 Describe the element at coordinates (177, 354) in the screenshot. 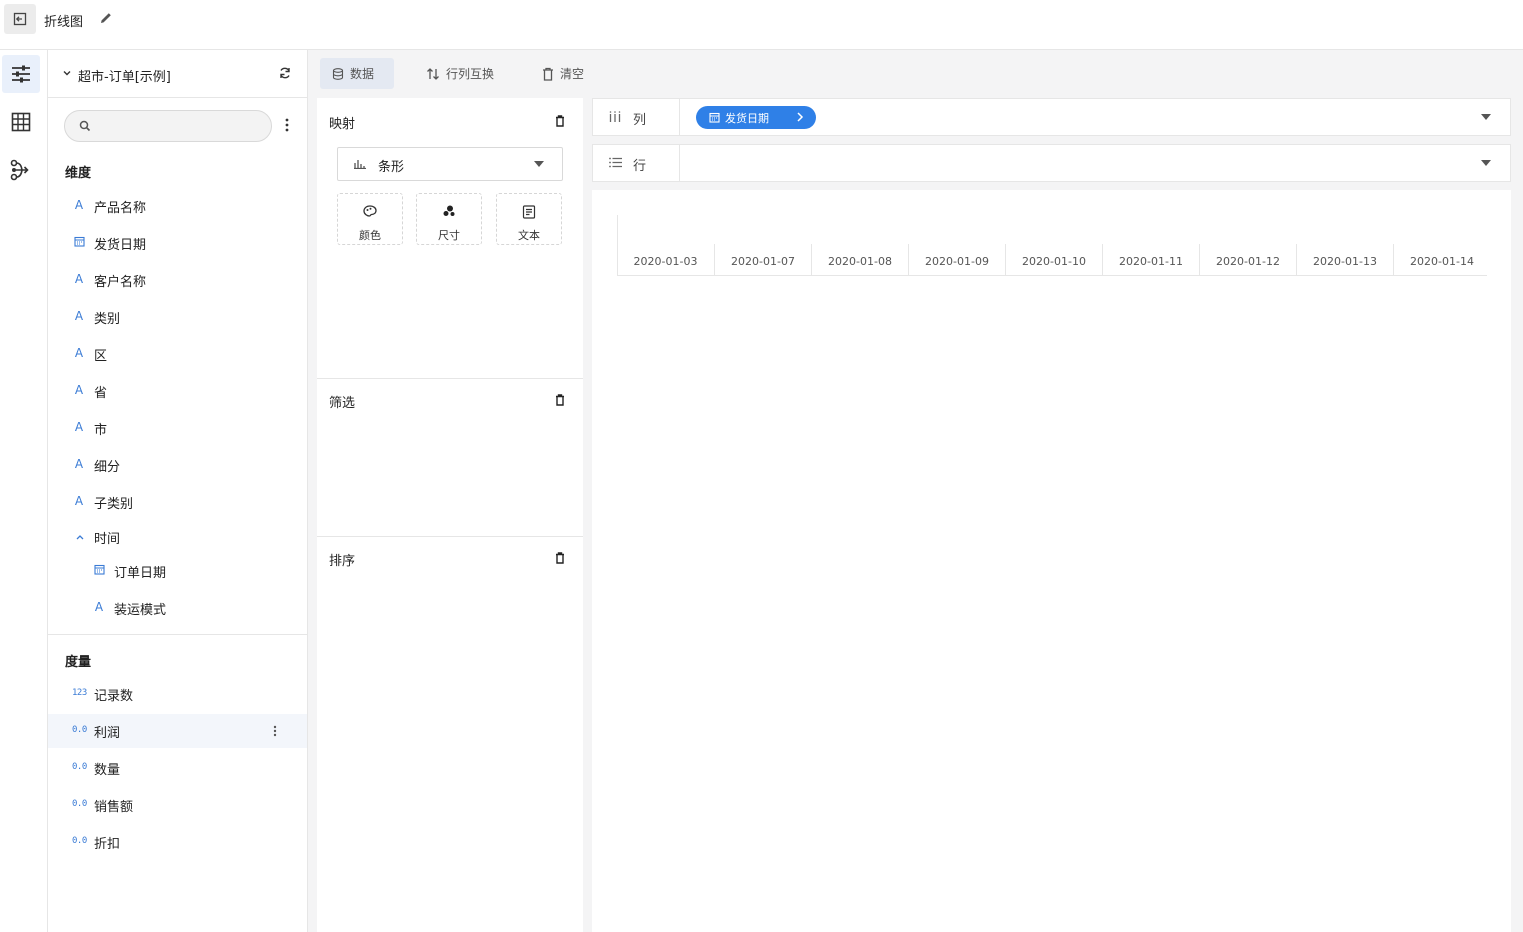

I see `field-item: A区` at that location.